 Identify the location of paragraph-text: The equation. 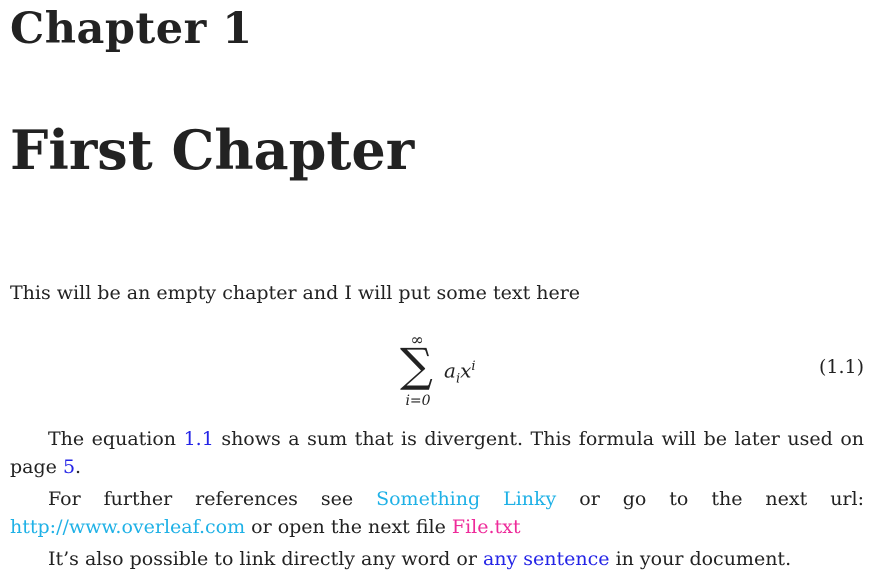
(116, 439).